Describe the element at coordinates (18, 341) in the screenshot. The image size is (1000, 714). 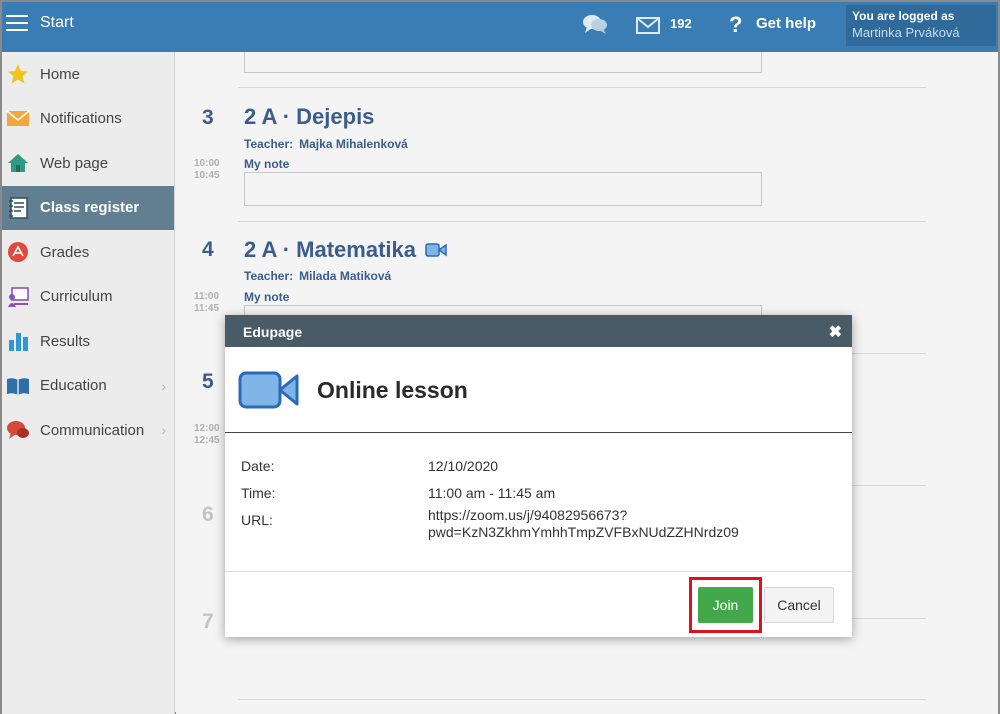
I see `bar-chart-icon` at that location.